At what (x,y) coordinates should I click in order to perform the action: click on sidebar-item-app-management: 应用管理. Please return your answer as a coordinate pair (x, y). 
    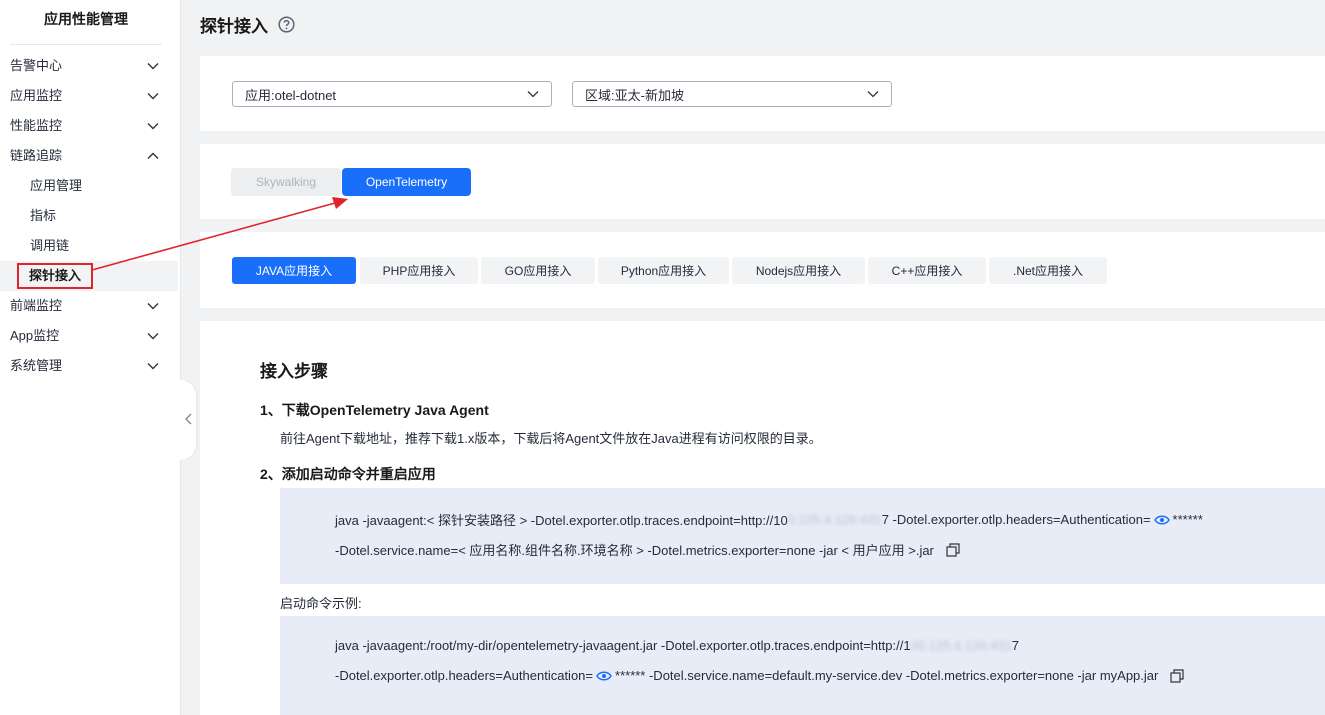
    Looking at the image, I should click on (90, 186).